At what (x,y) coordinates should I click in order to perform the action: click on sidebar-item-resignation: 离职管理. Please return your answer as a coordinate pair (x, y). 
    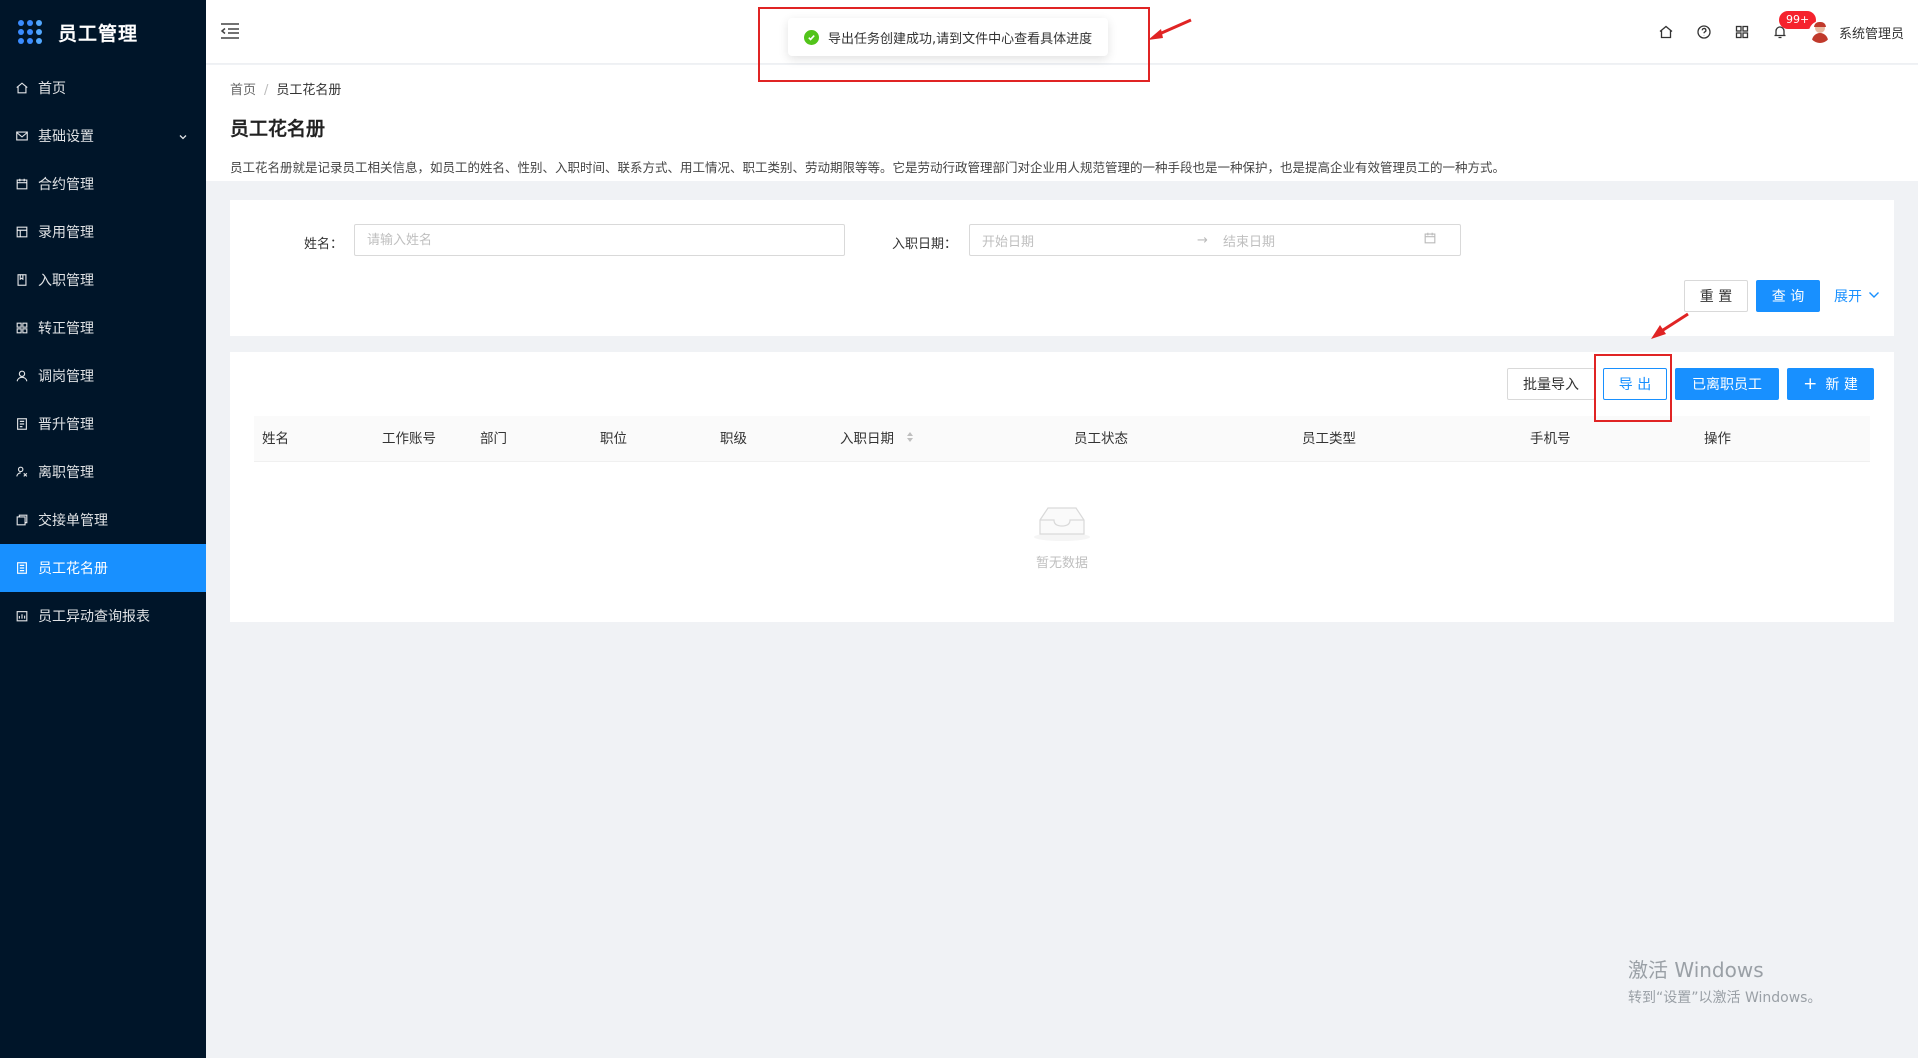
    Looking at the image, I should click on (103, 472).